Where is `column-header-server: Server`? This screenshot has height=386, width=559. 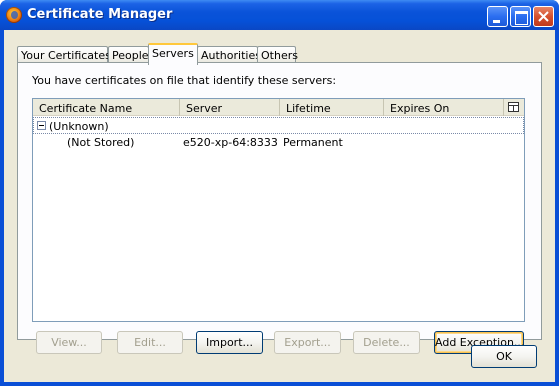
column-header-server: Server is located at coordinates (230, 107).